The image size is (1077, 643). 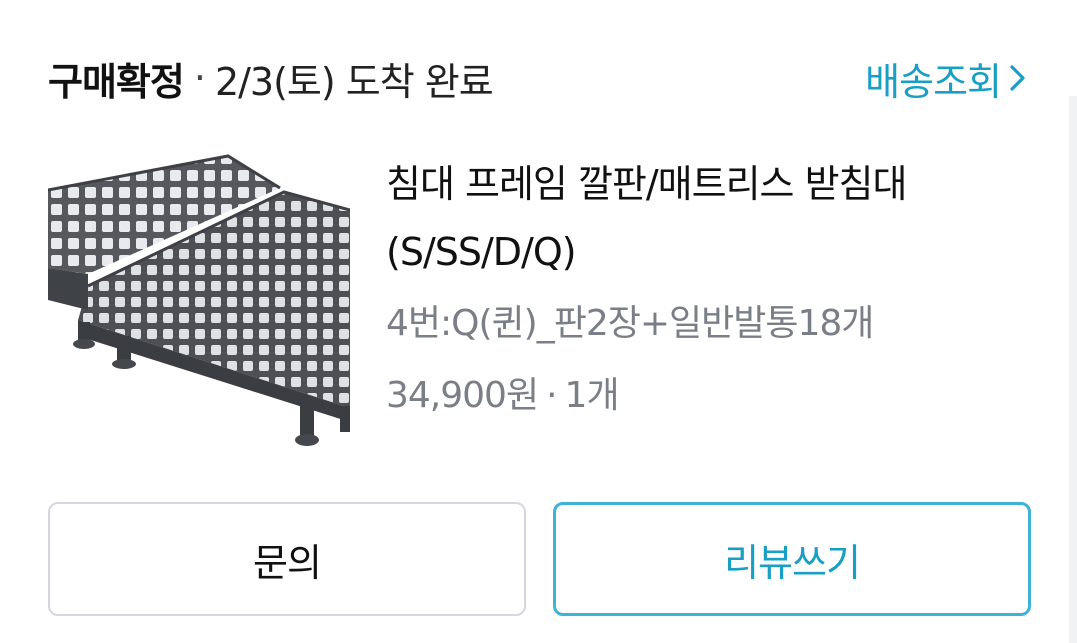 I want to click on order-status: 구매확정 · 2/3(토) 도착 완료, so click(x=271, y=78).